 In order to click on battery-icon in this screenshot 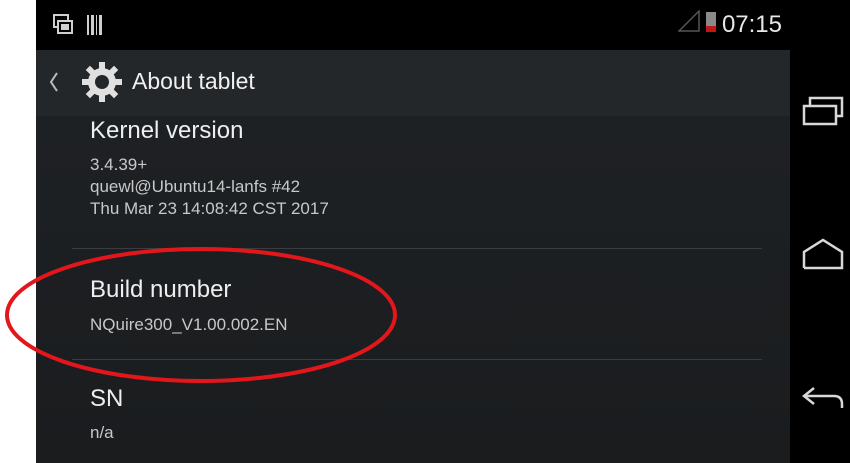, I will do `click(710, 24)`.